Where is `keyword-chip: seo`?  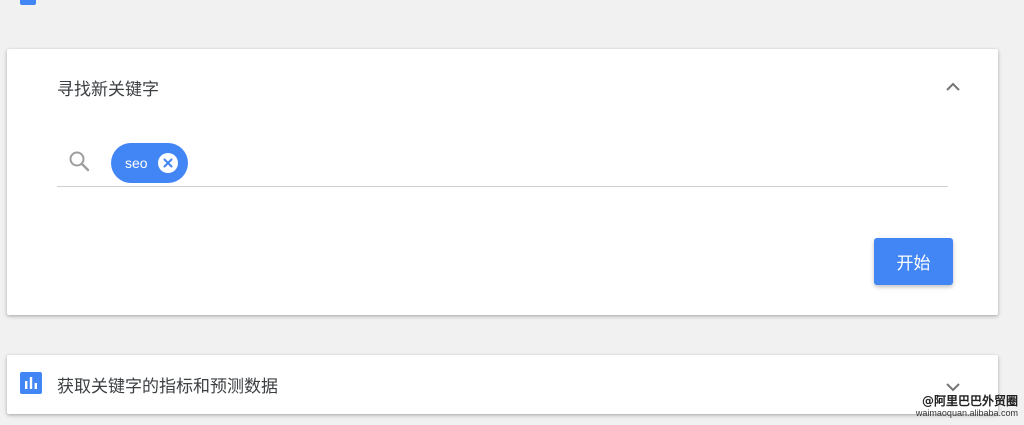 keyword-chip: seo is located at coordinates (149, 163).